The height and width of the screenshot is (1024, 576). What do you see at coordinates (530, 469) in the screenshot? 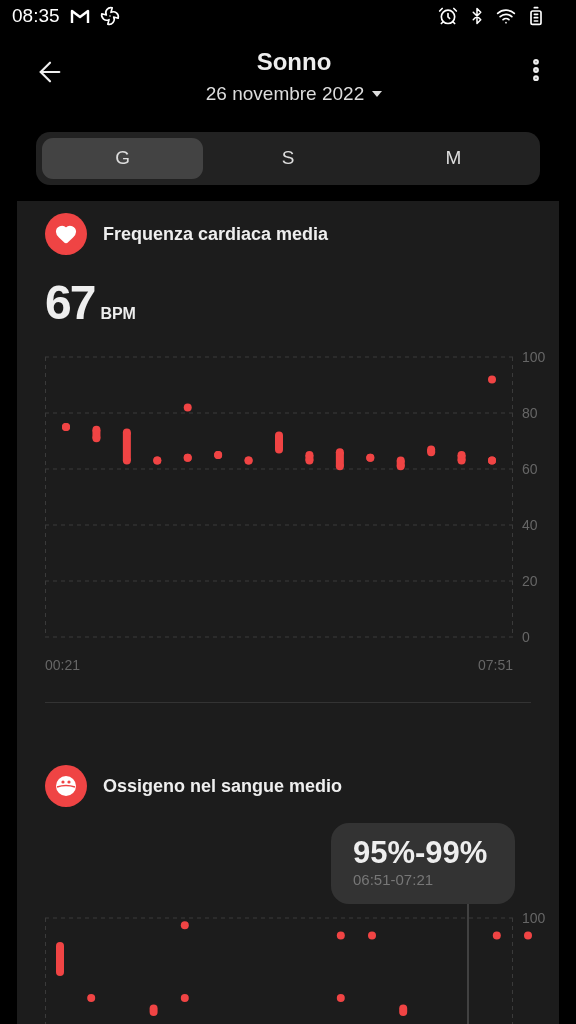
I see `axis-label: 60` at bounding box center [530, 469].